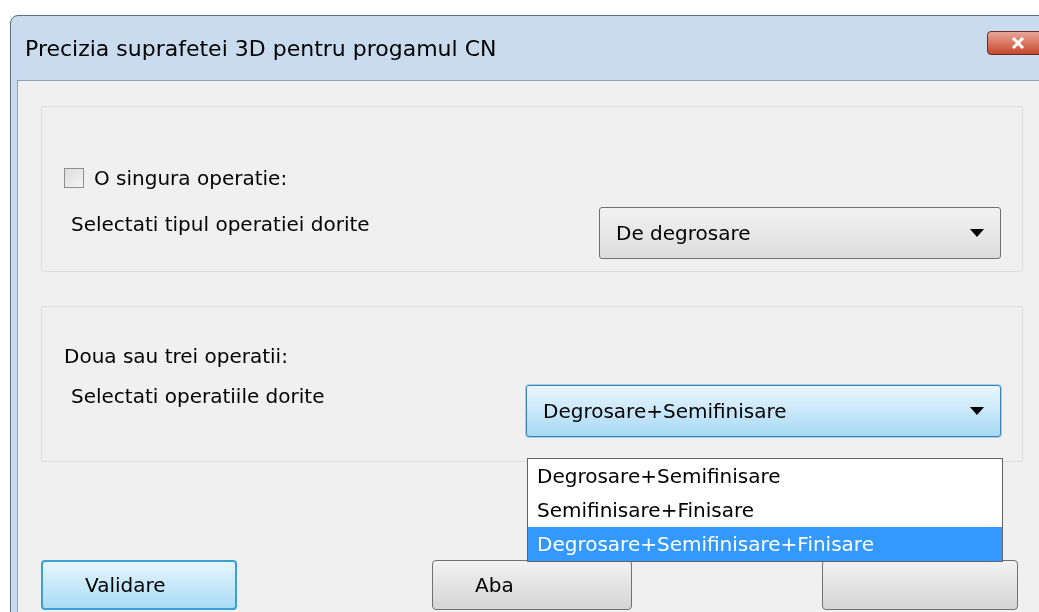 The height and width of the screenshot is (612, 1039). What do you see at coordinates (765, 510) in the screenshot?
I see `dropdown-option: Semifinisare+Finisare` at bounding box center [765, 510].